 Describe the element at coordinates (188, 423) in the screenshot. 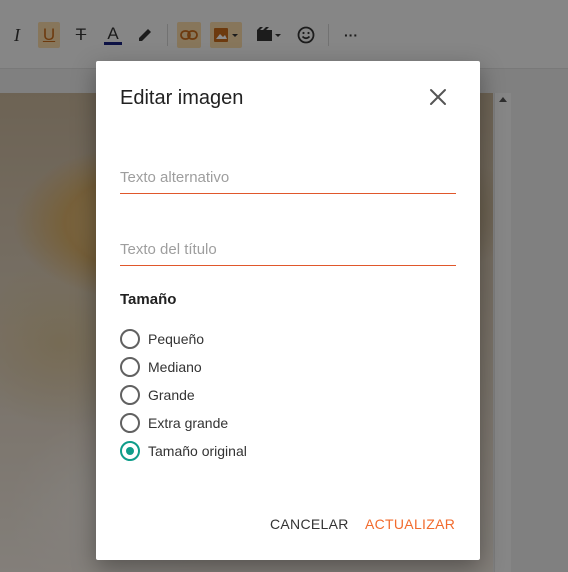

I see `size-option-label: Extra grande` at that location.